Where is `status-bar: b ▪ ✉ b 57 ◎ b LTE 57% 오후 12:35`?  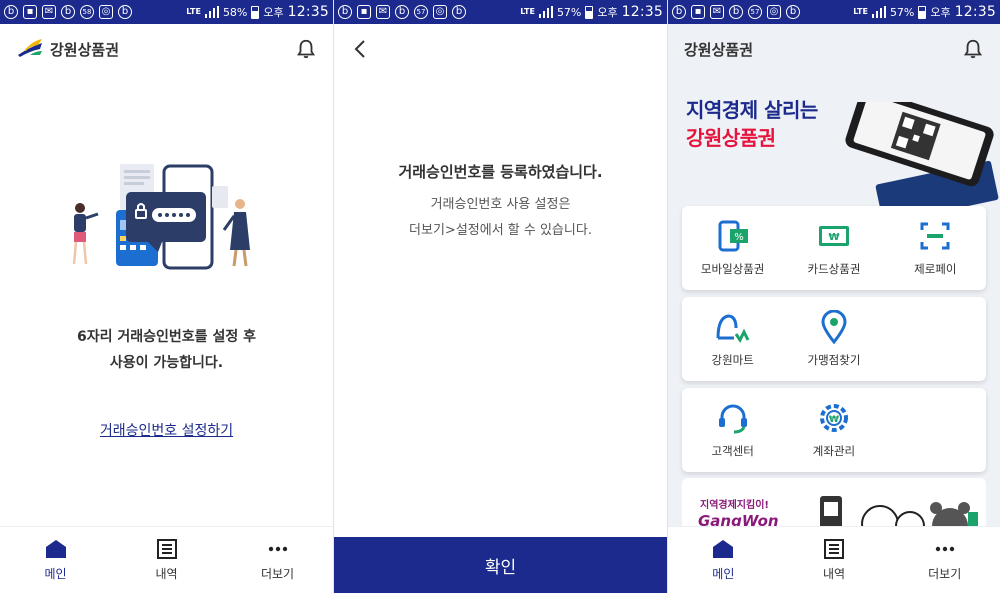
status-bar: b ▪ ✉ b 57 ◎ b LTE 57% 오후 12:35 is located at coordinates (500, 12).